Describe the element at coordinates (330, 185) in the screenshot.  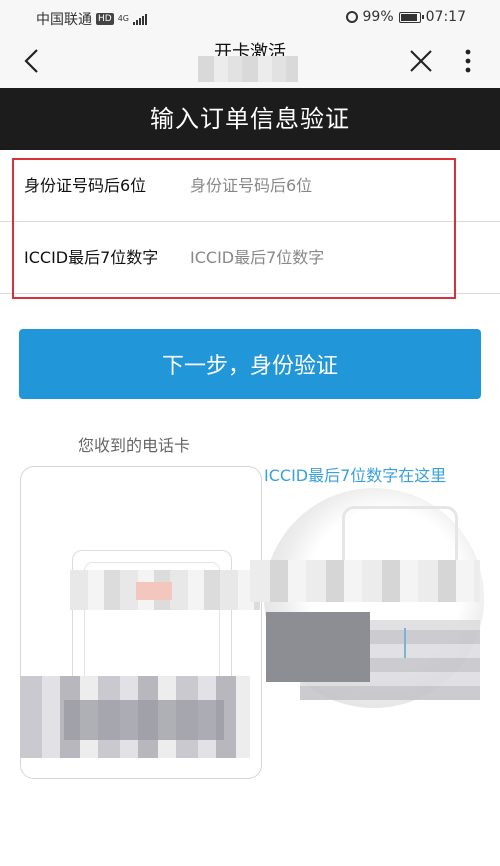
I see `id-last6-input` at that location.